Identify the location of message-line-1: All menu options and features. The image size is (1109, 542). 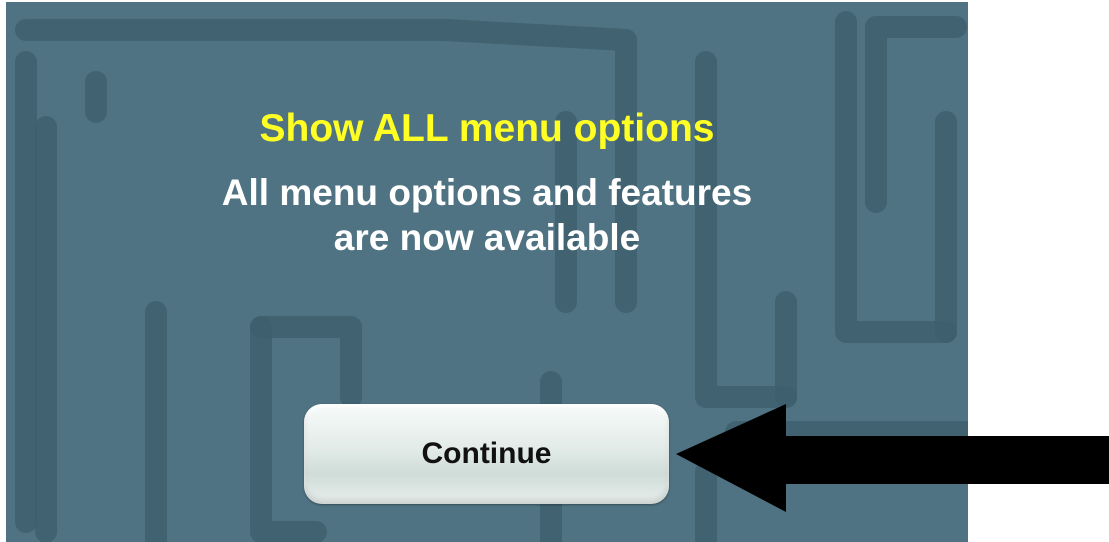
(487, 192).